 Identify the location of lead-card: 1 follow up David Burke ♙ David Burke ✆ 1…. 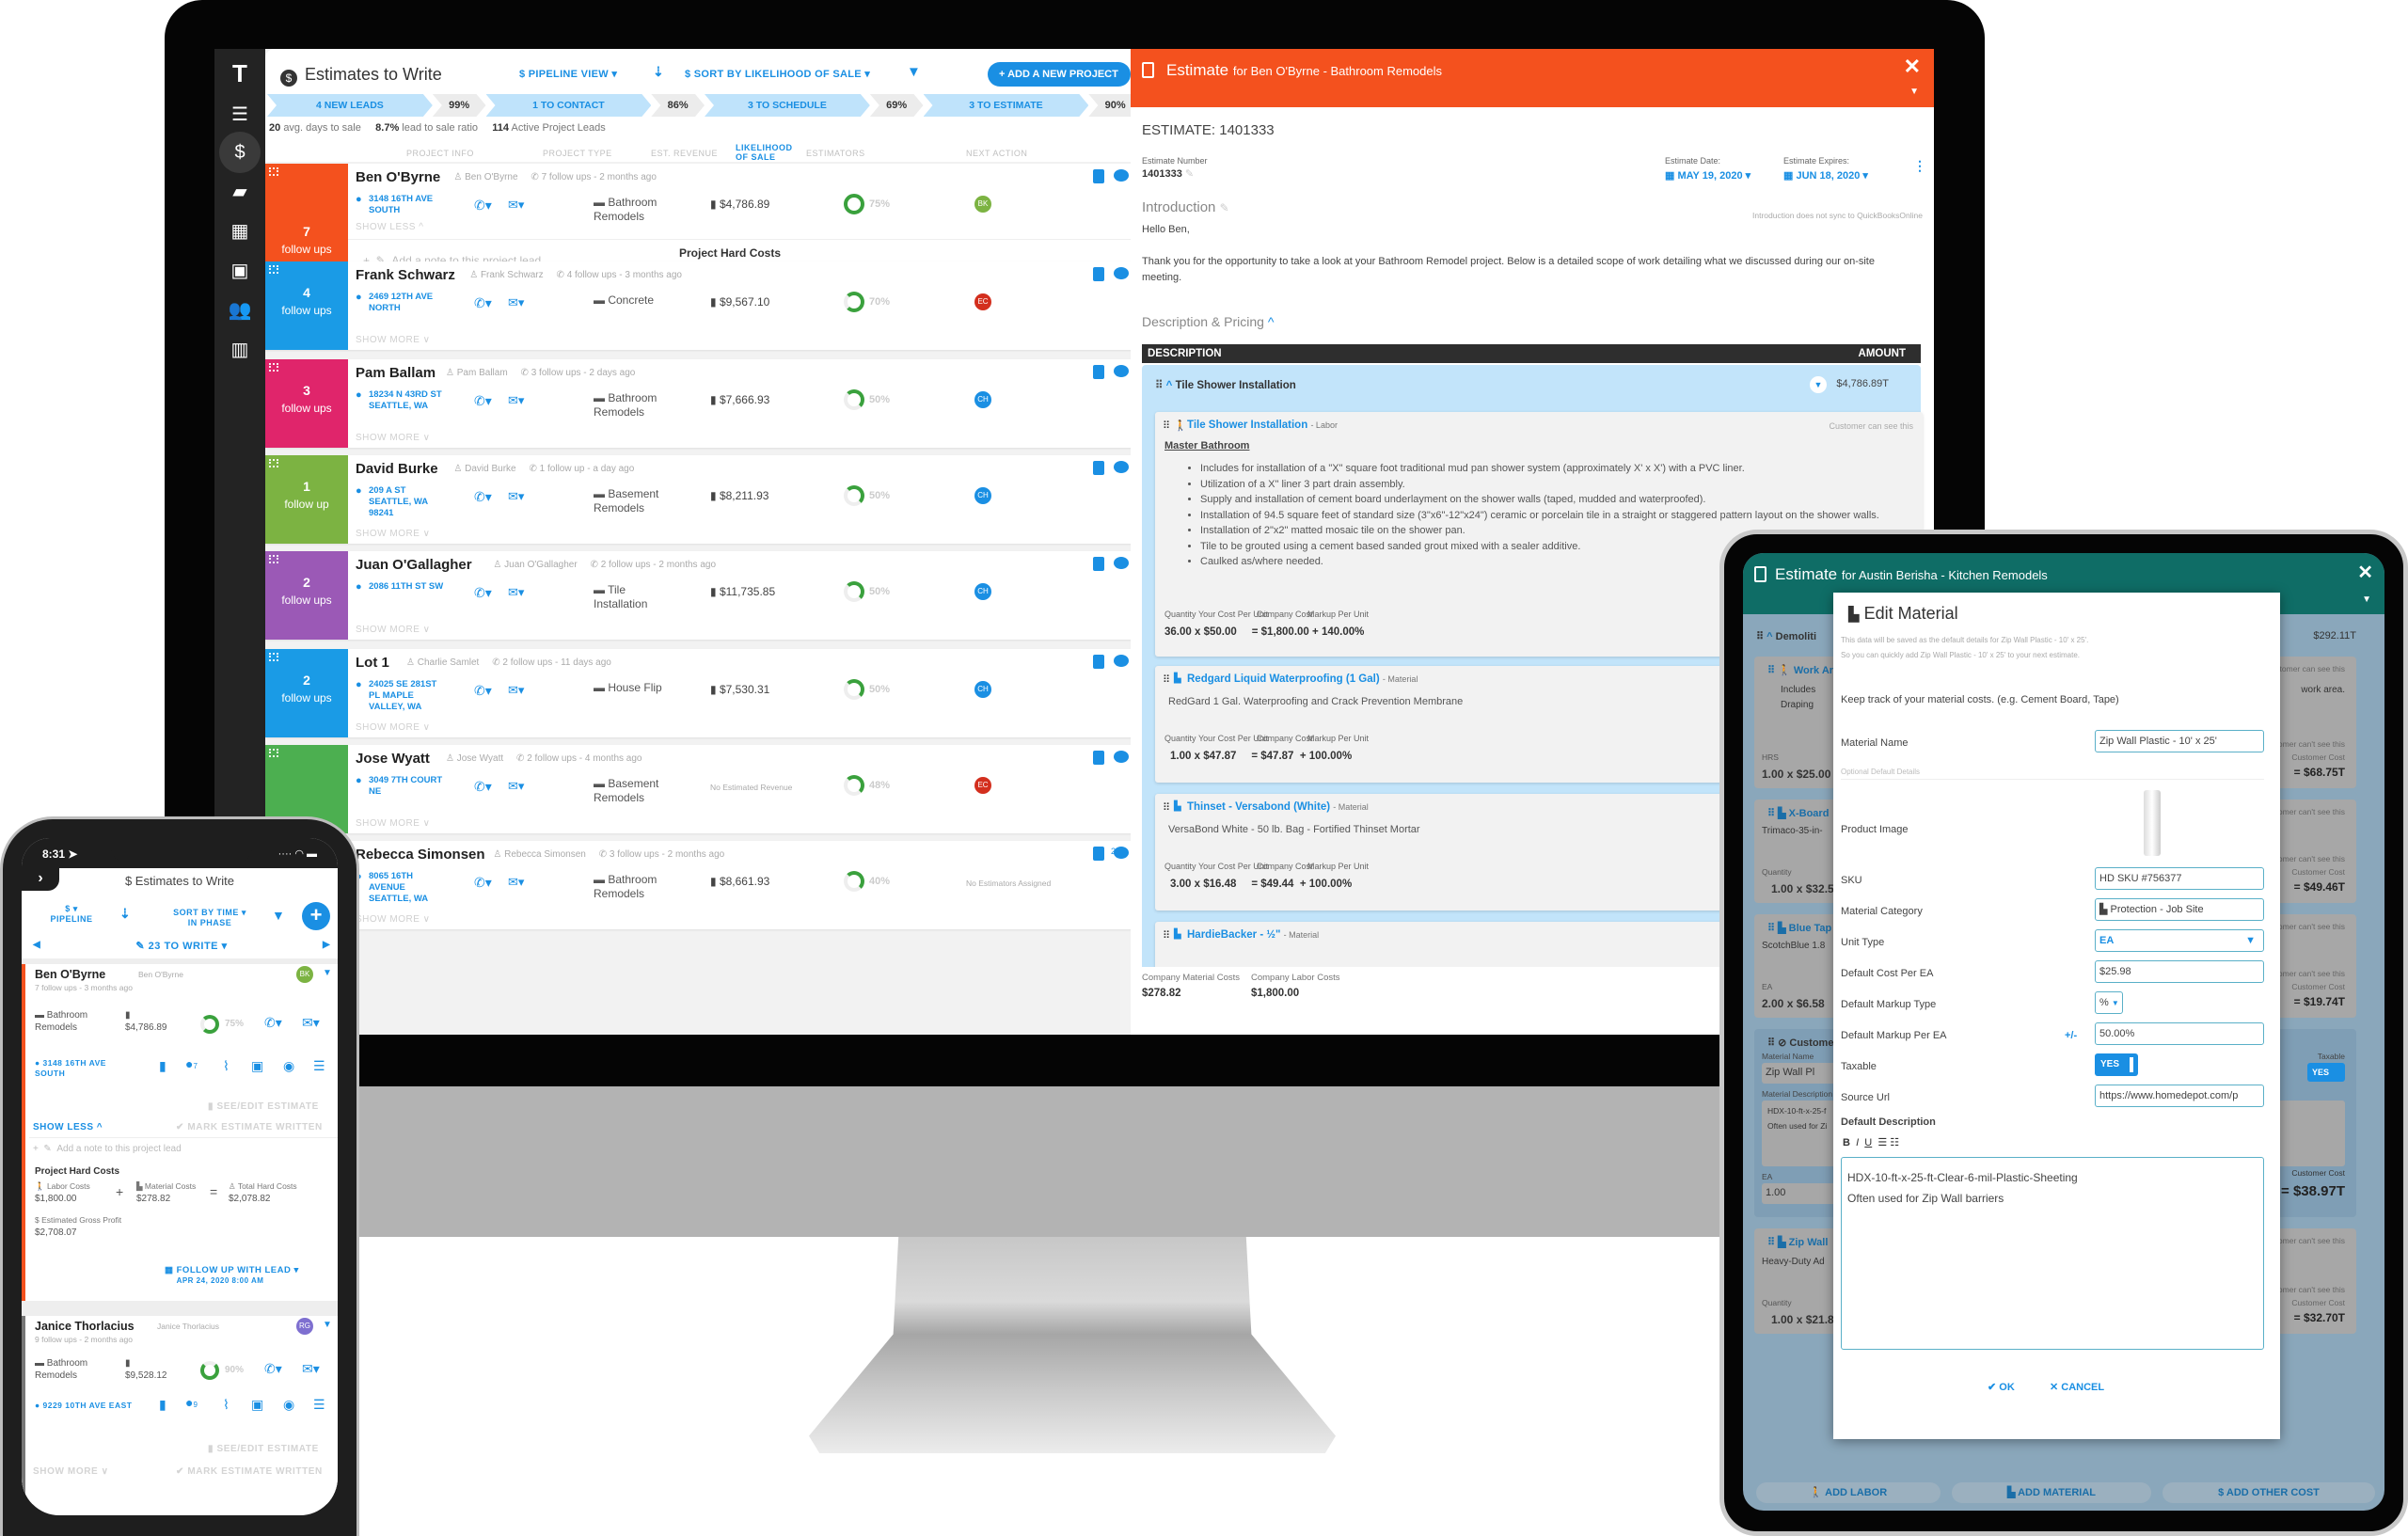
(707, 499).